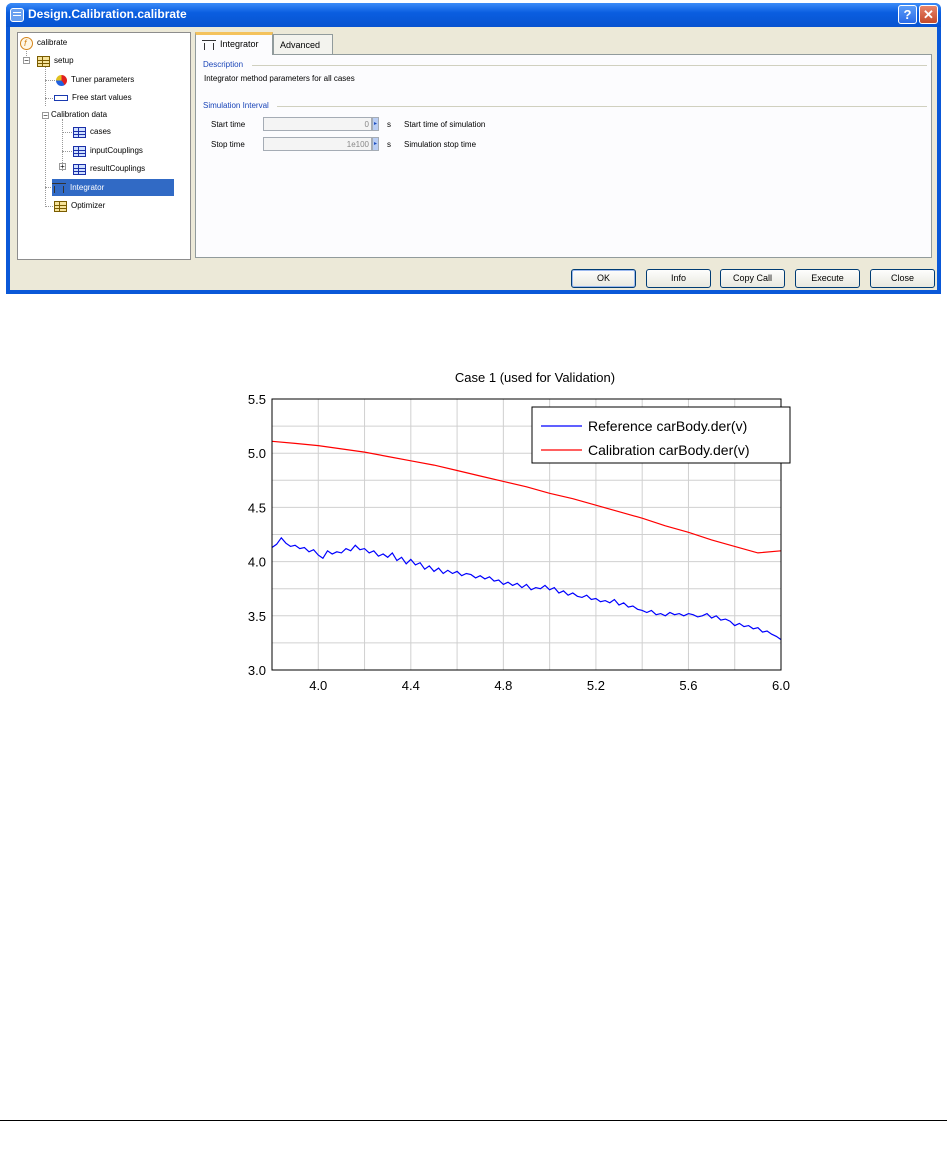  What do you see at coordinates (318, 685) in the screenshot?
I see `x-tick-label: 4.0` at bounding box center [318, 685].